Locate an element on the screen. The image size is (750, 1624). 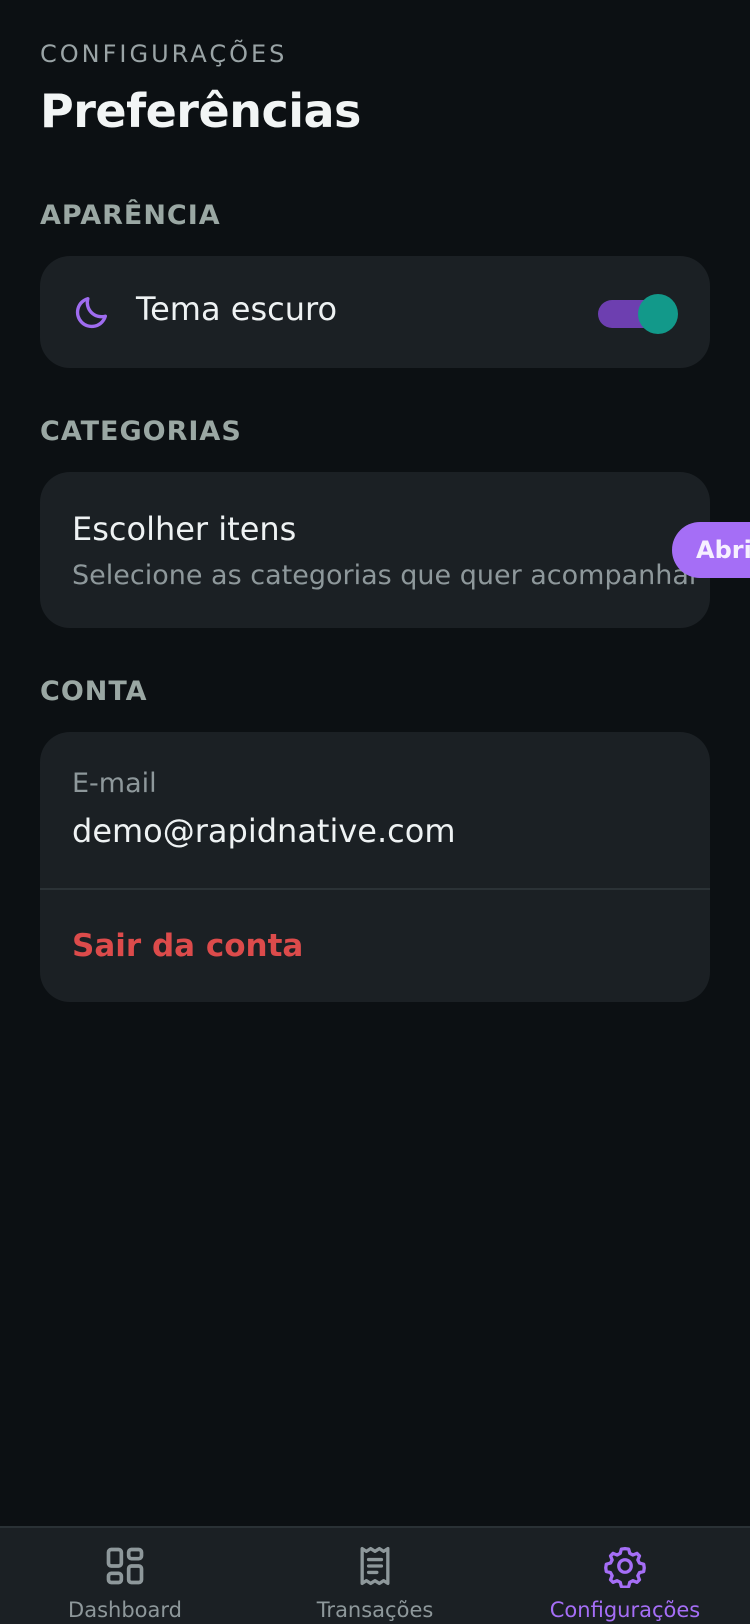
tab-dashboard-label: Dashboard is located at coordinates (125, 1610).